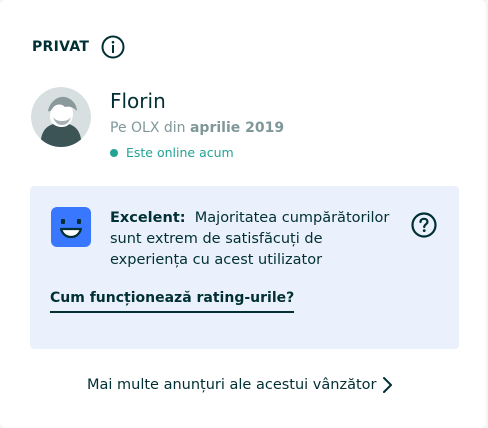  Describe the element at coordinates (237, 128) in the screenshot. I see `member-since-date: aprilie 2019` at that location.